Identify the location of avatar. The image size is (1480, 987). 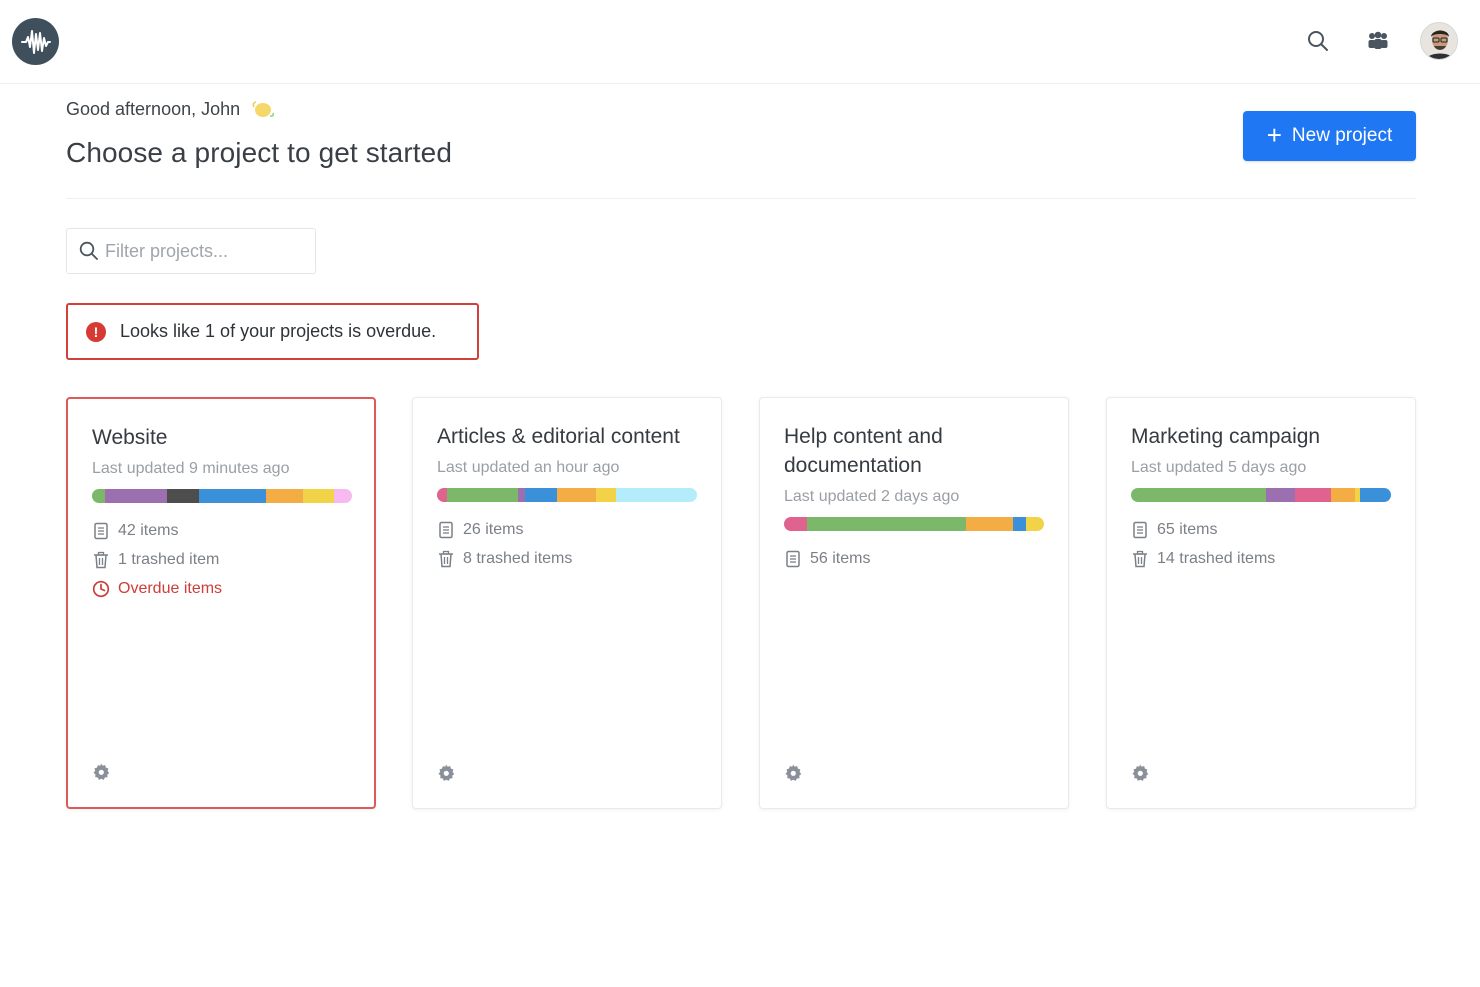
(1439, 41).